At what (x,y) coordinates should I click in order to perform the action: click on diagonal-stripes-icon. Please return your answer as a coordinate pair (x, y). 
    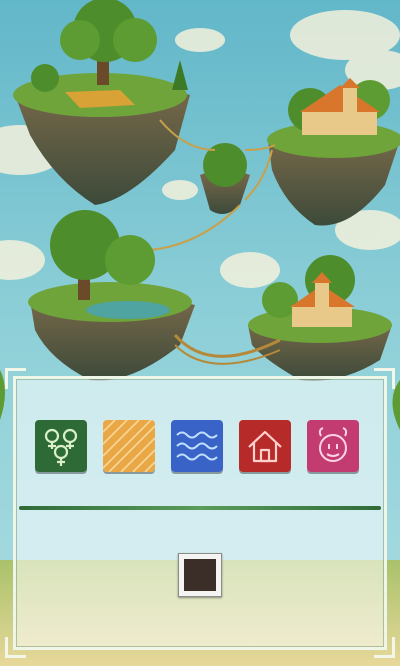
    Looking at the image, I should click on (129, 446).